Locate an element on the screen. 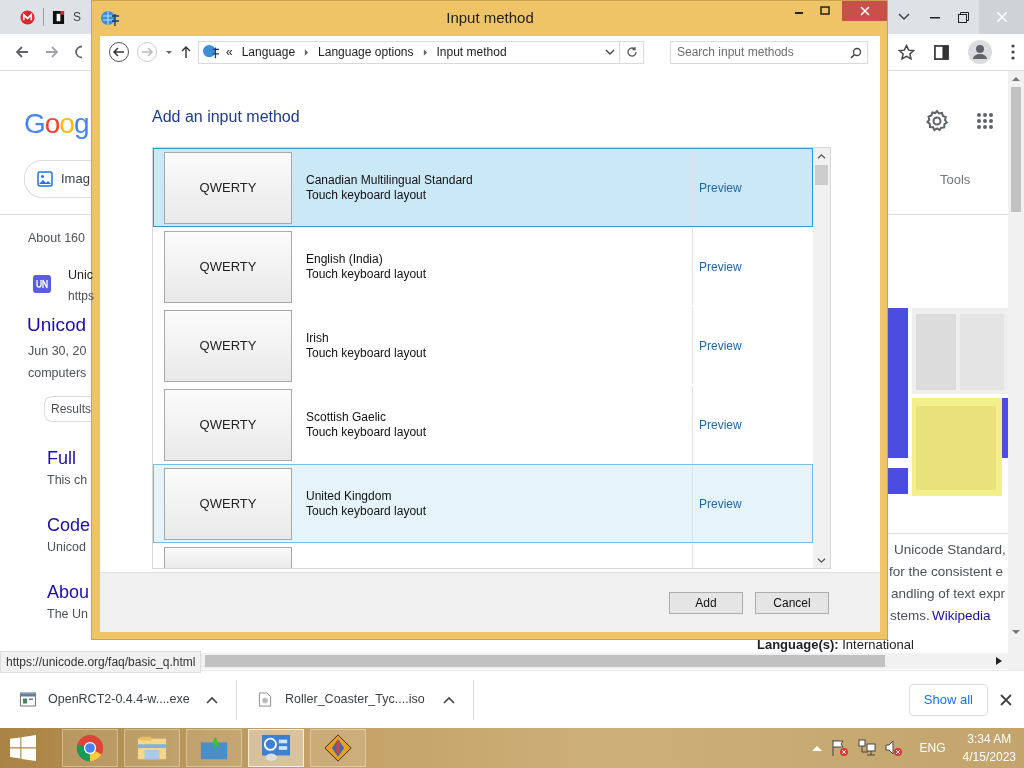  control-panel-icon is located at coordinates (276, 748).